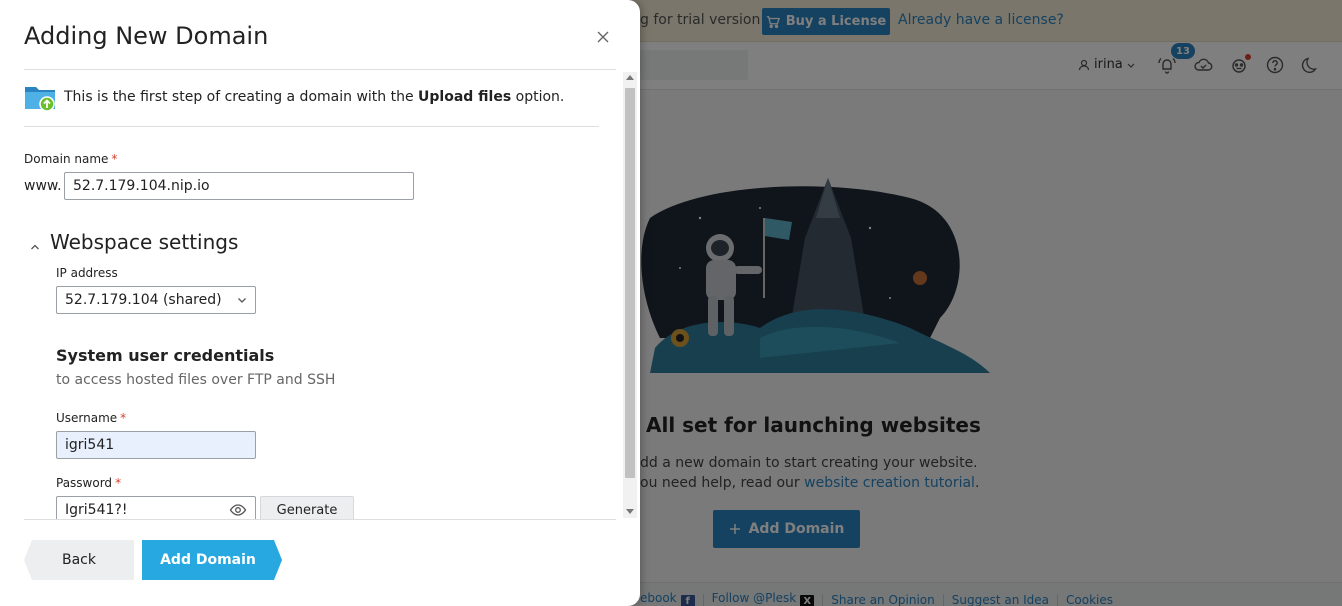  What do you see at coordinates (96, 510) in the screenshot?
I see `password-value: Igri541?!` at bounding box center [96, 510].